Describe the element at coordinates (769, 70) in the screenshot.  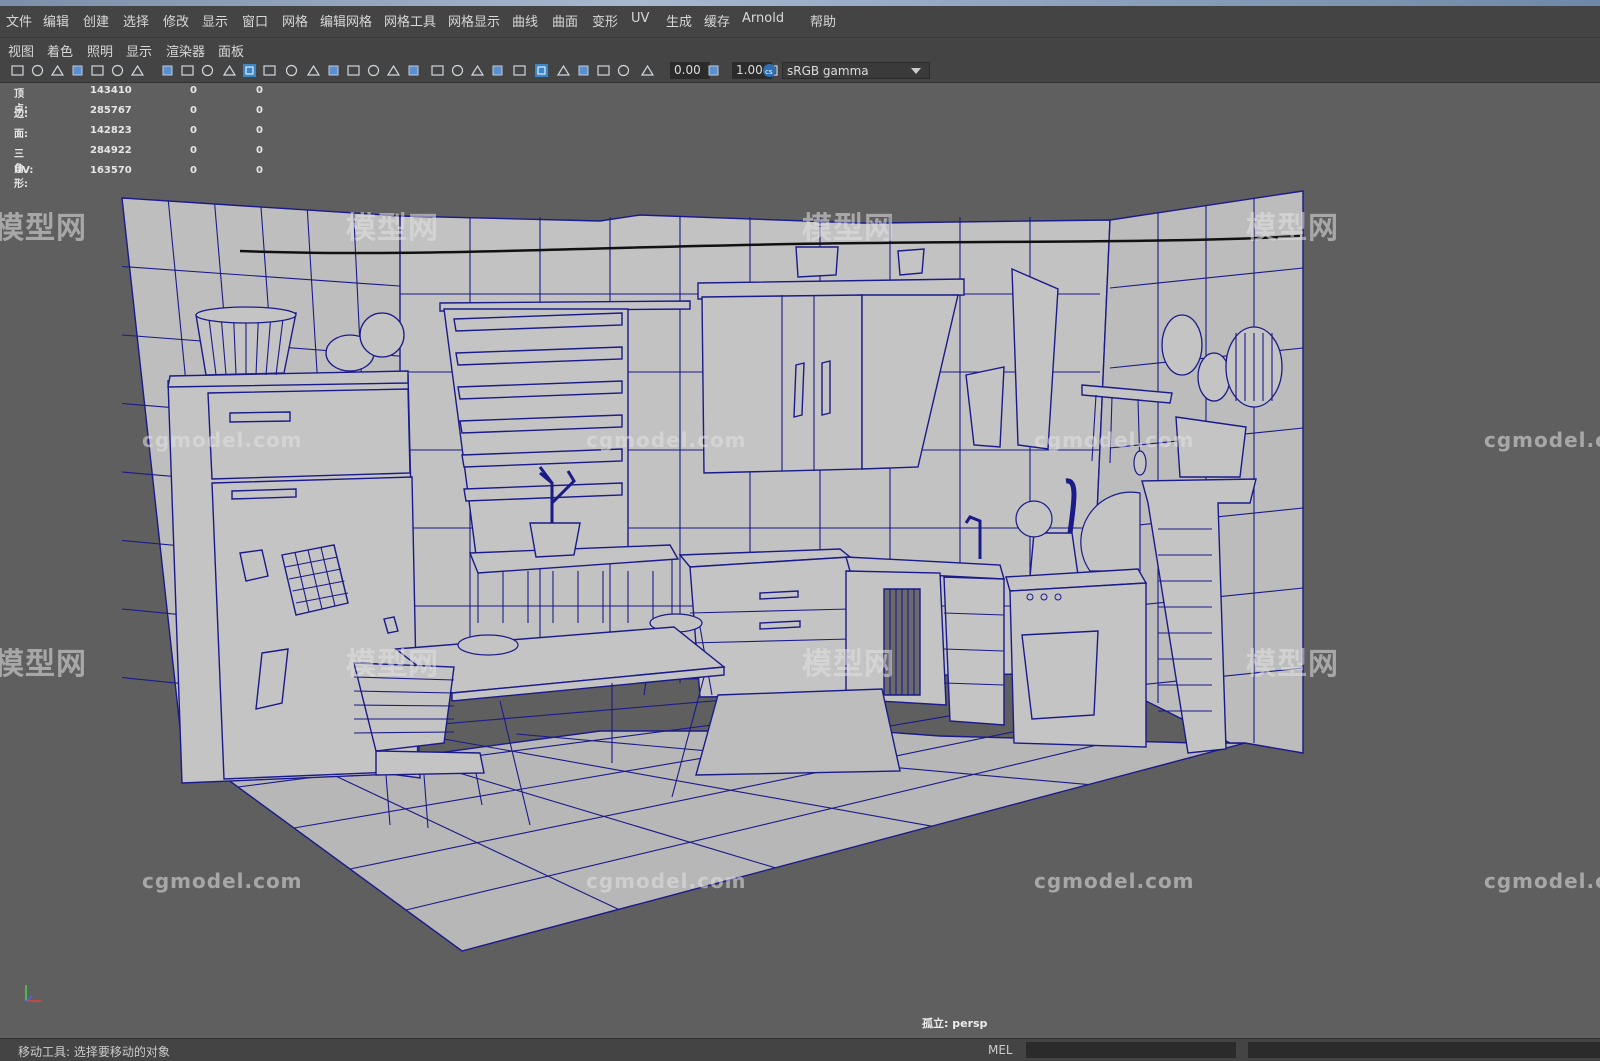
I see `colorspace-icon: cs` at that location.